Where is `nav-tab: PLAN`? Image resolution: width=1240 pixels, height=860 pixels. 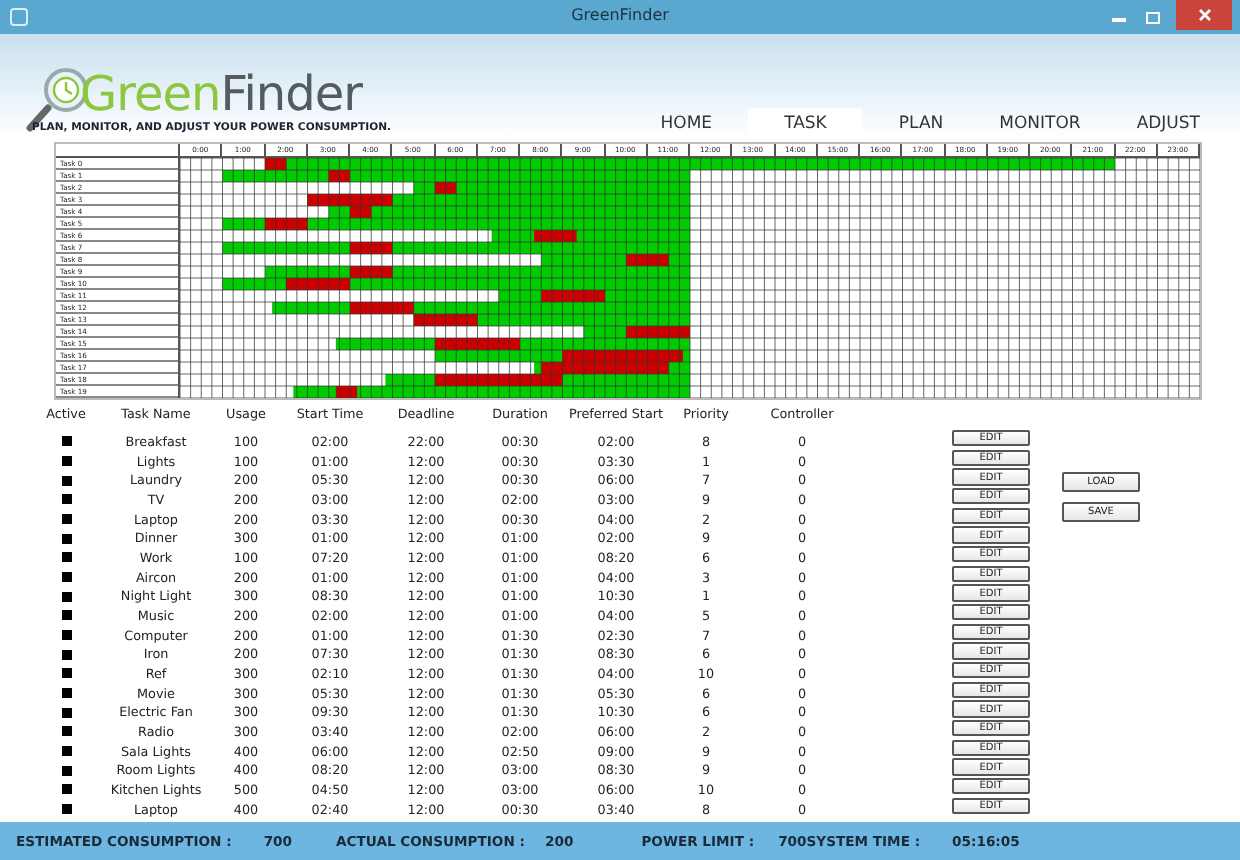
nav-tab: PLAN is located at coordinates (921, 123).